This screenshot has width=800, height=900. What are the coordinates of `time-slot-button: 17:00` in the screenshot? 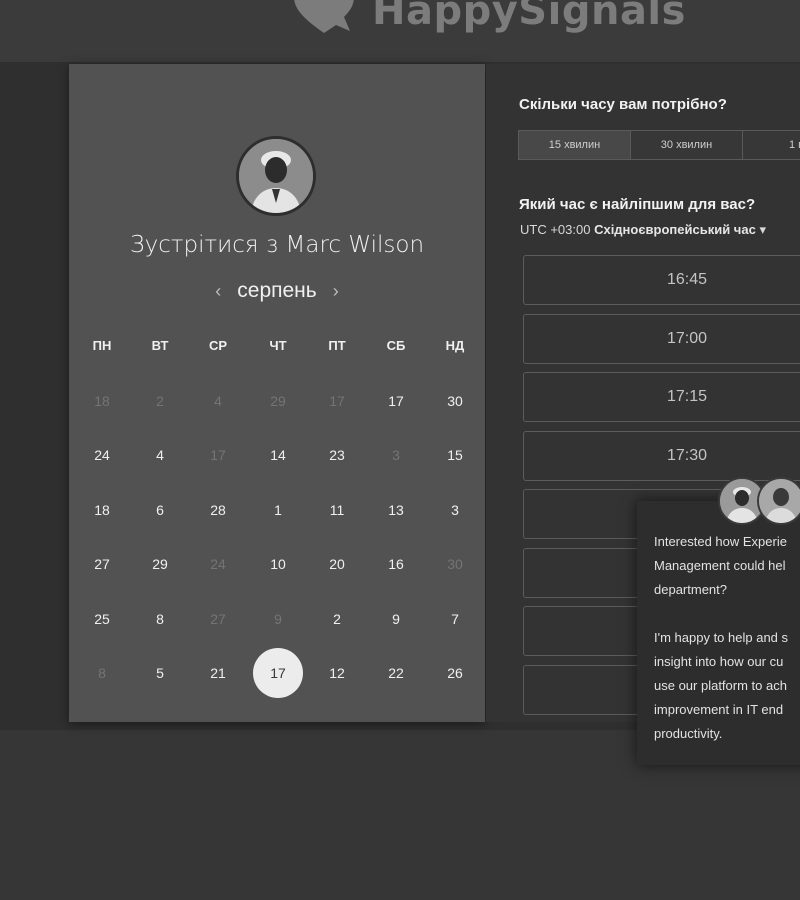 It's located at (661, 338).